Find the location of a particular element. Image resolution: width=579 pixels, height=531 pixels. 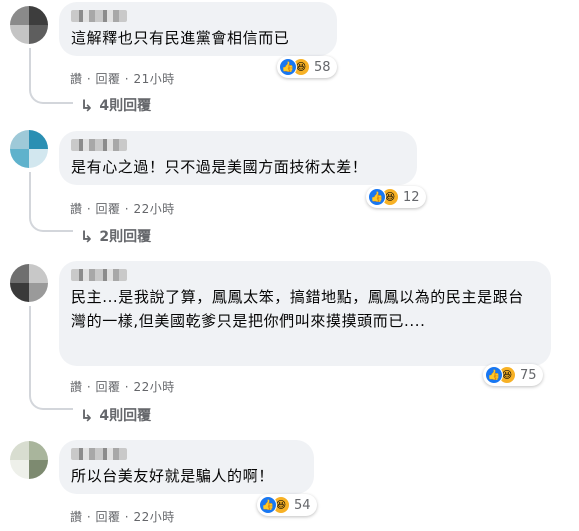

comment-bubble: 所以台美友好就是騙人的啊！ is located at coordinates (186, 467).